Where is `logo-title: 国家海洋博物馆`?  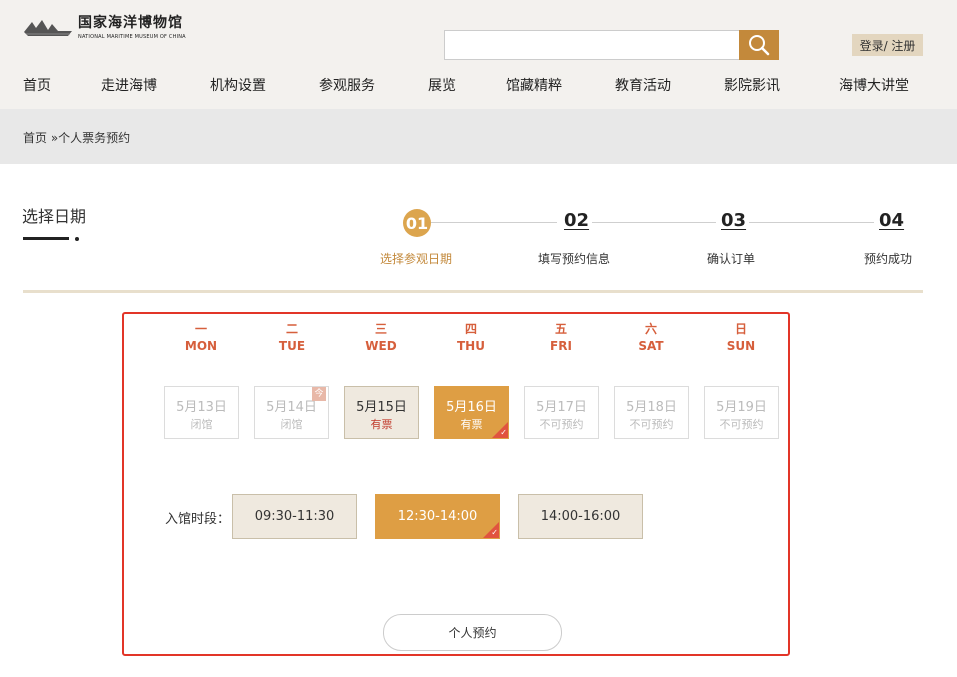 logo-title: 国家海洋博物馆 is located at coordinates (130, 23).